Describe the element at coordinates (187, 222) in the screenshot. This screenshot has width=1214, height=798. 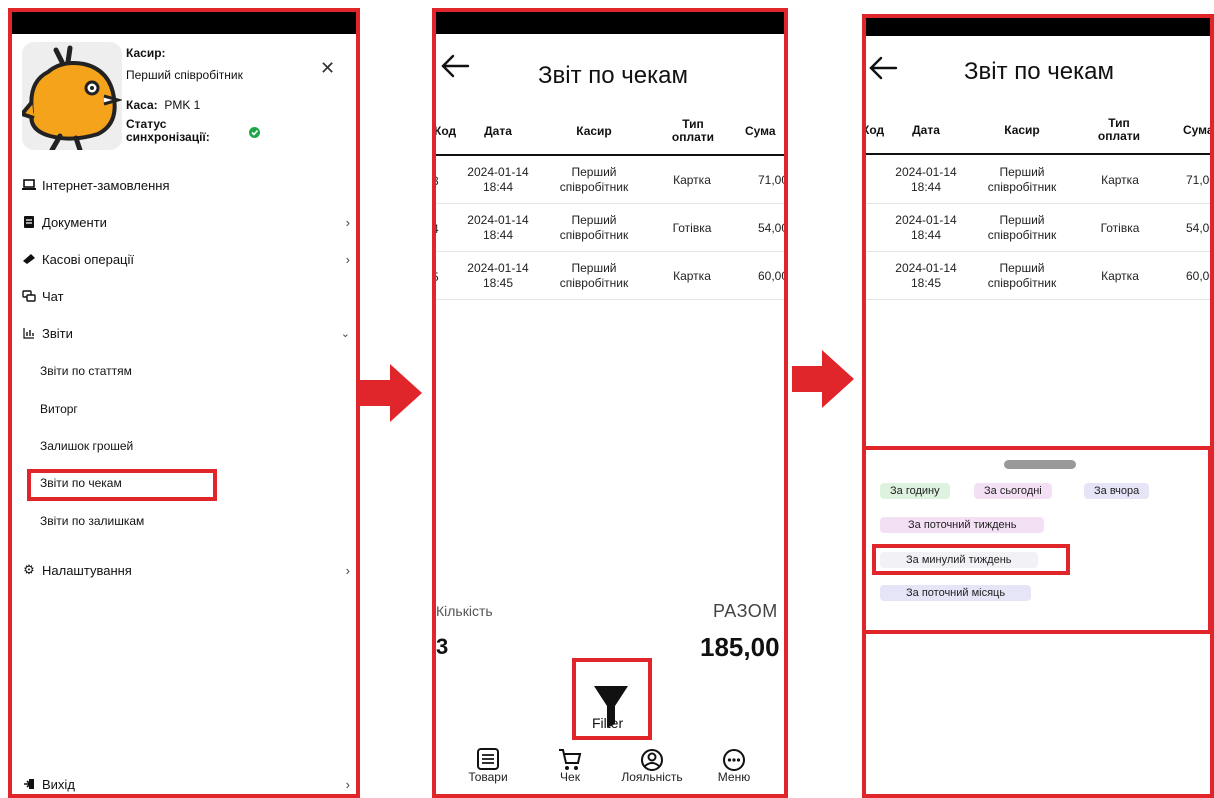
I see `menu-item-documents: Документи ›` at that location.